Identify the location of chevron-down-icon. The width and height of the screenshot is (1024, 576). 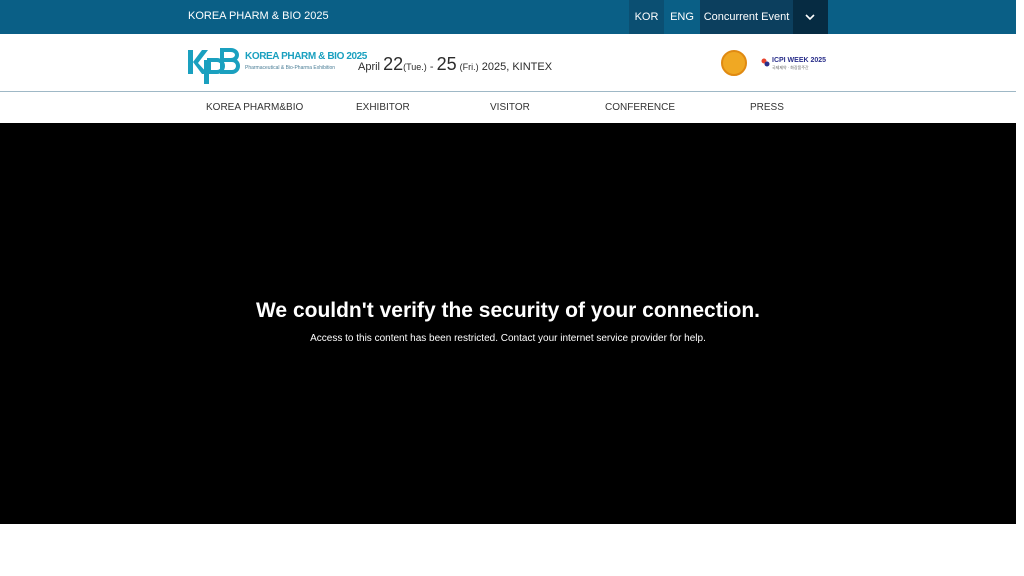
(810, 17).